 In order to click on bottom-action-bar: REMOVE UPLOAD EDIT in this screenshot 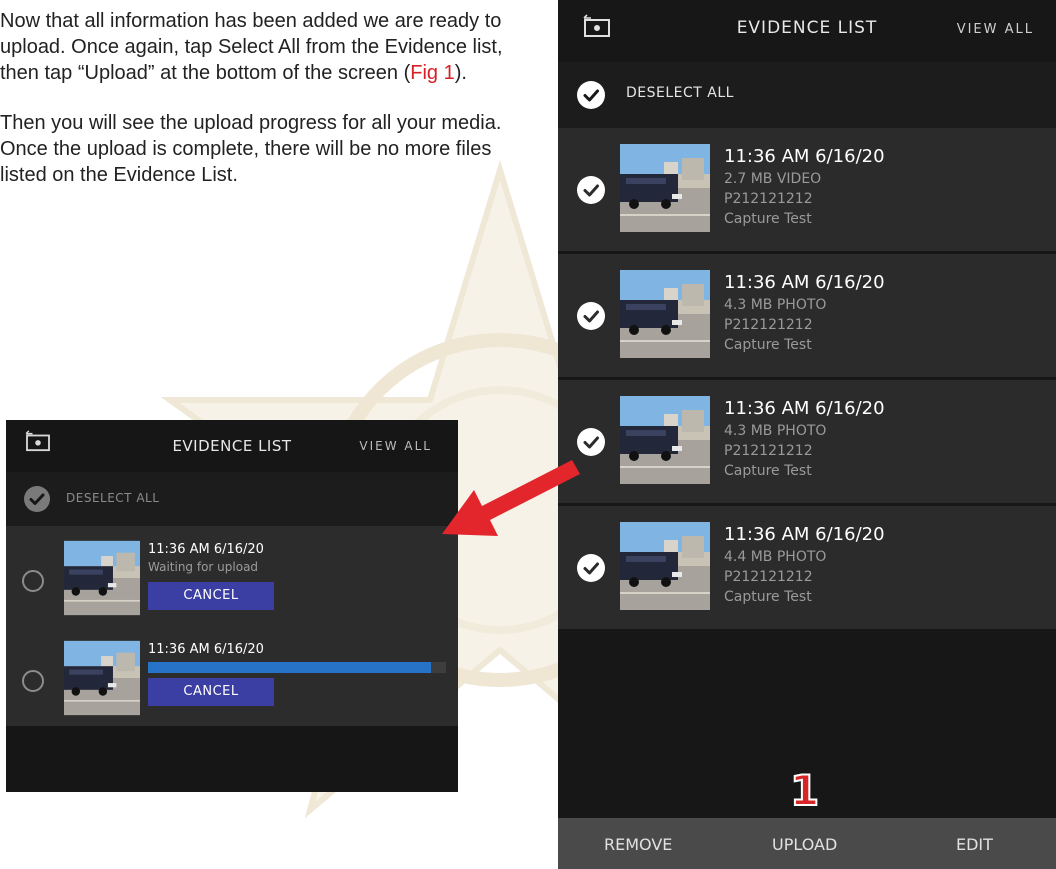, I will do `click(807, 843)`.